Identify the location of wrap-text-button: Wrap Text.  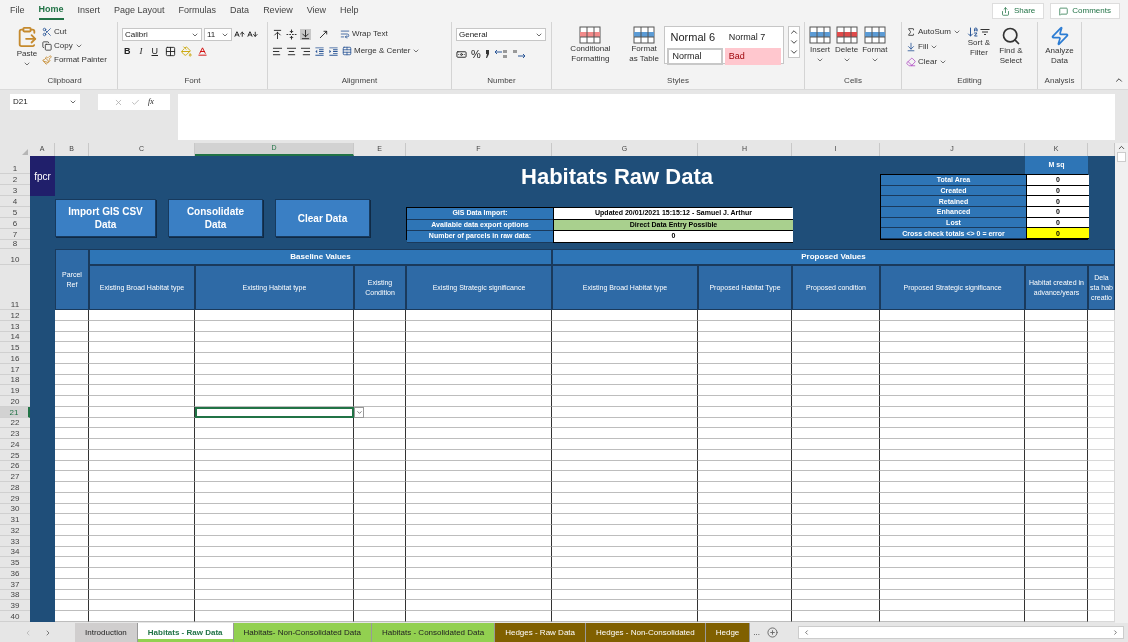
(364, 34).